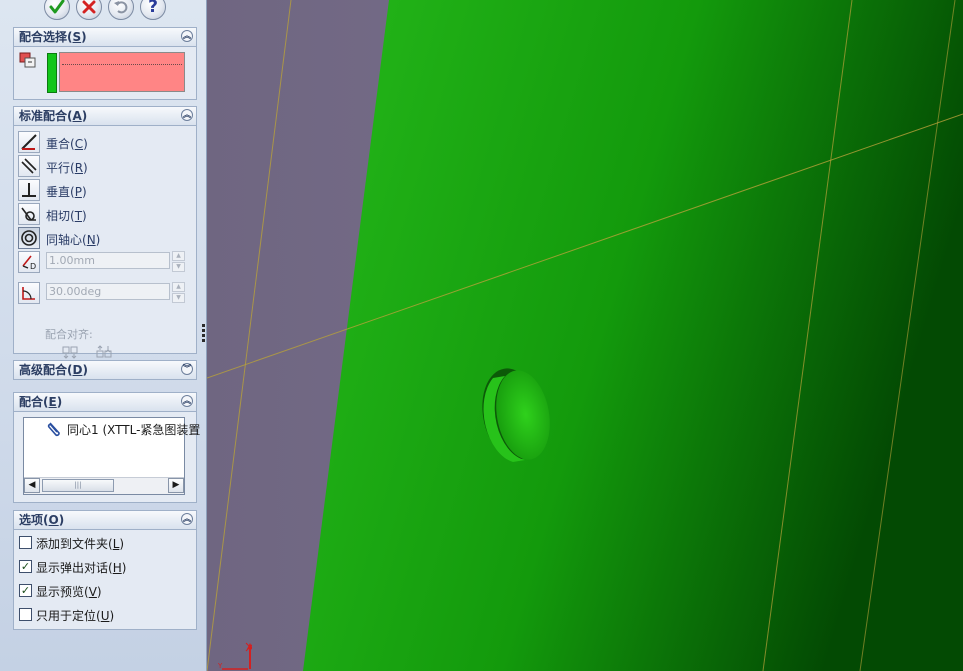 The width and height of the screenshot is (963, 671). I want to click on scroll-right-arrow-icon: ▶, so click(176, 485).